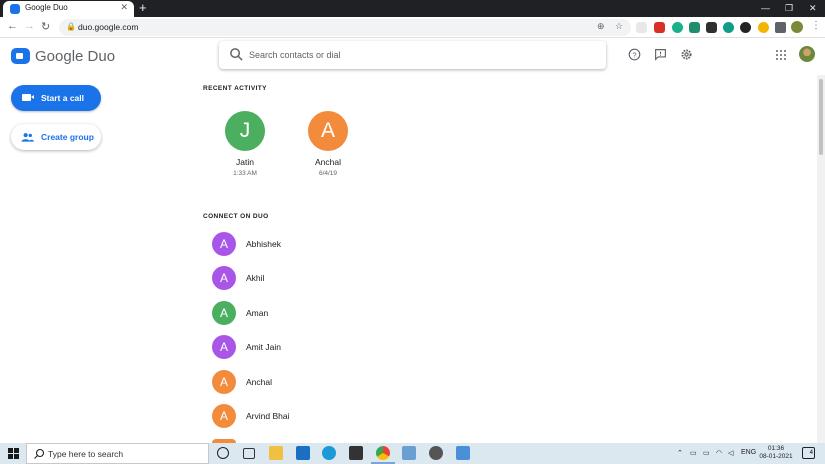 The image size is (825, 464). What do you see at coordinates (789, 8) in the screenshot?
I see `restore-icon: ❐` at bounding box center [789, 8].